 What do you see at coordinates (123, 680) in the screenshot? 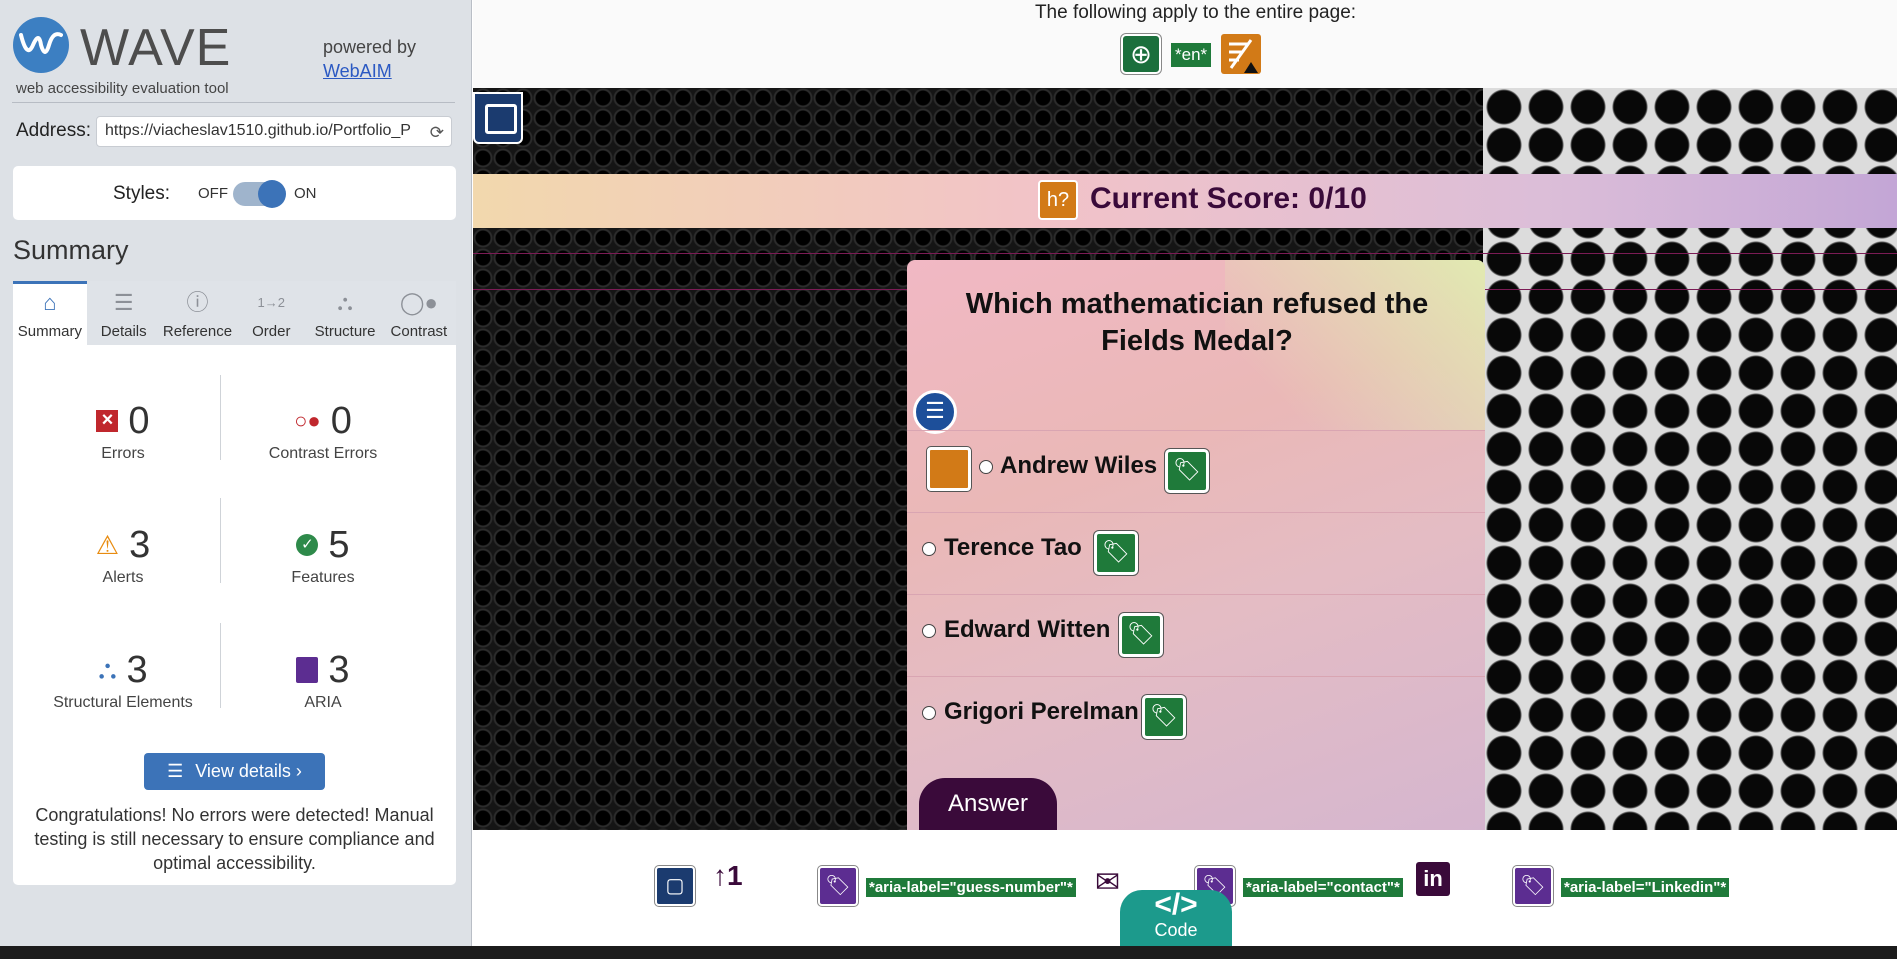
I see `structural-stat: ⛬ 3 Structural Elements` at bounding box center [123, 680].